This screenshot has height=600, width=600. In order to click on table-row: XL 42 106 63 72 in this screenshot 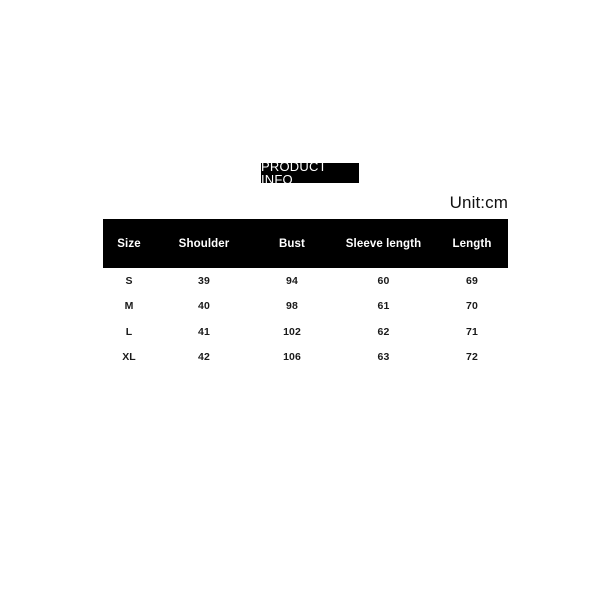, I will do `click(305, 357)`.